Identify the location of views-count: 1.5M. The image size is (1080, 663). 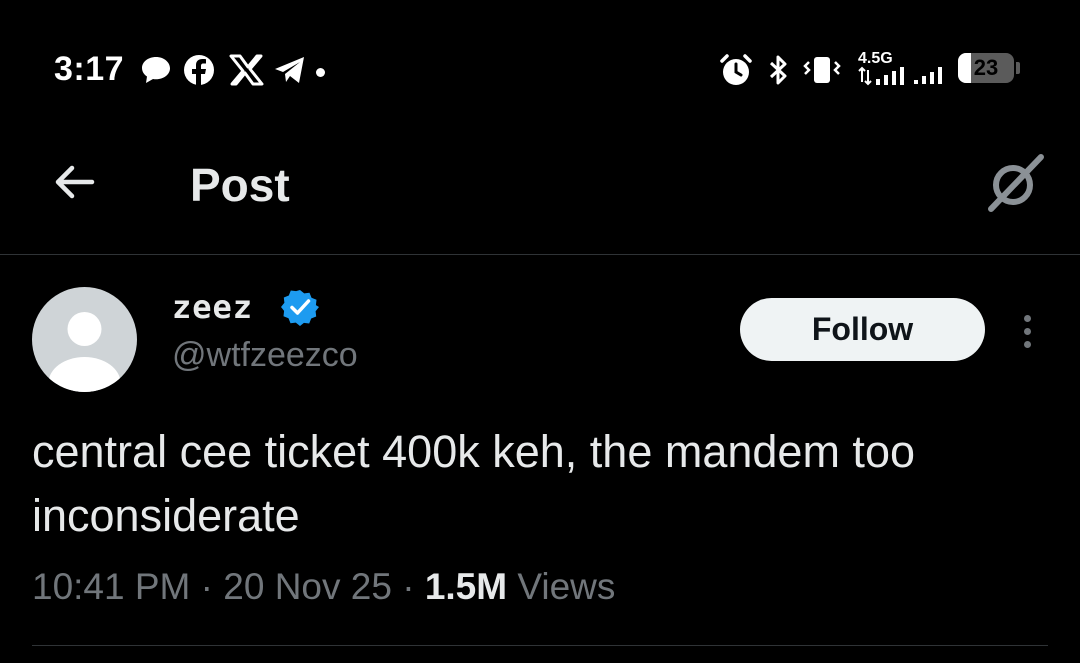
(466, 586).